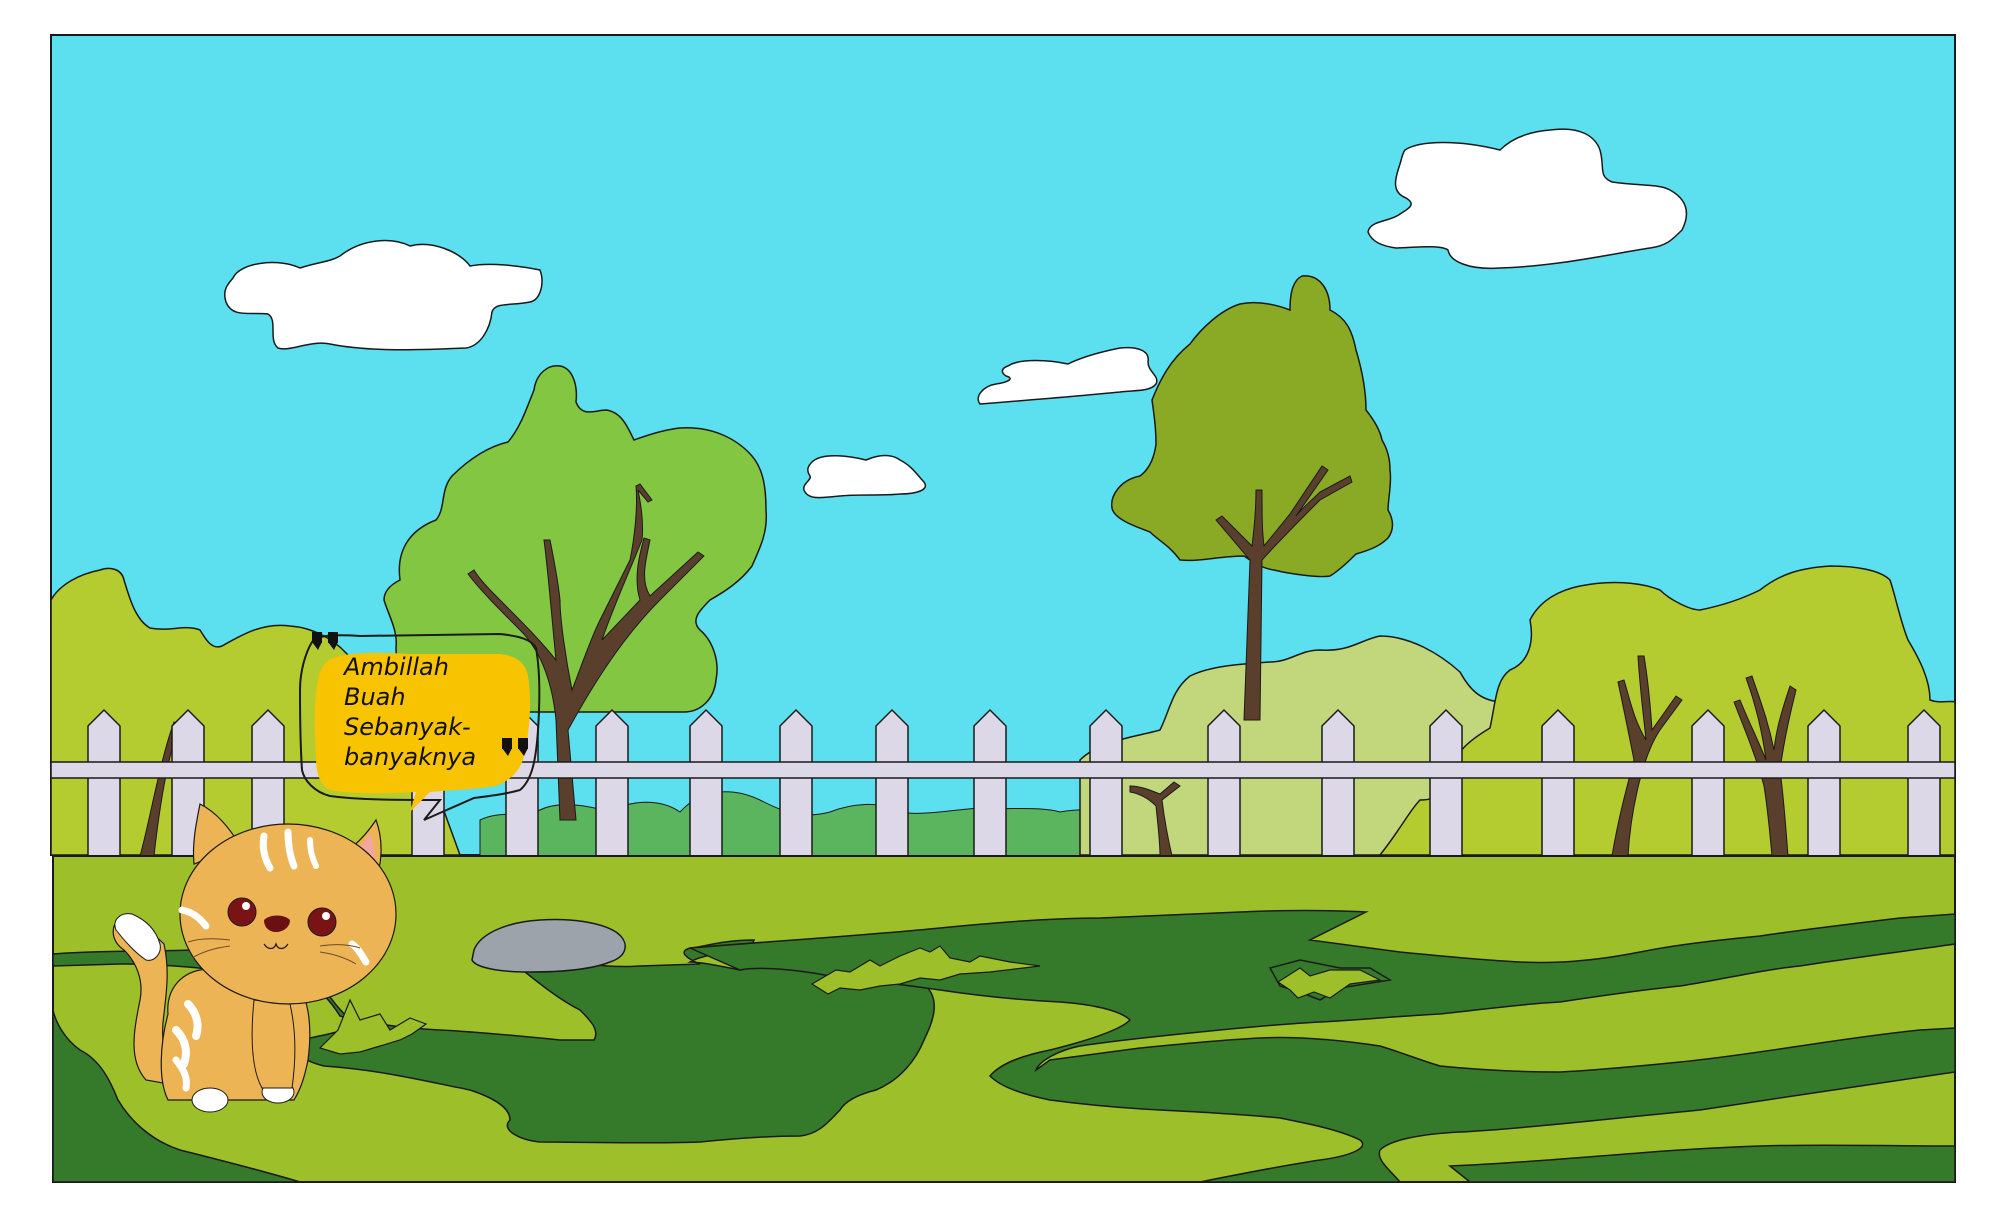  What do you see at coordinates (375, 697) in the screenshot?
I see `dialogue-line: Buah` at bounding box center [375, 697].